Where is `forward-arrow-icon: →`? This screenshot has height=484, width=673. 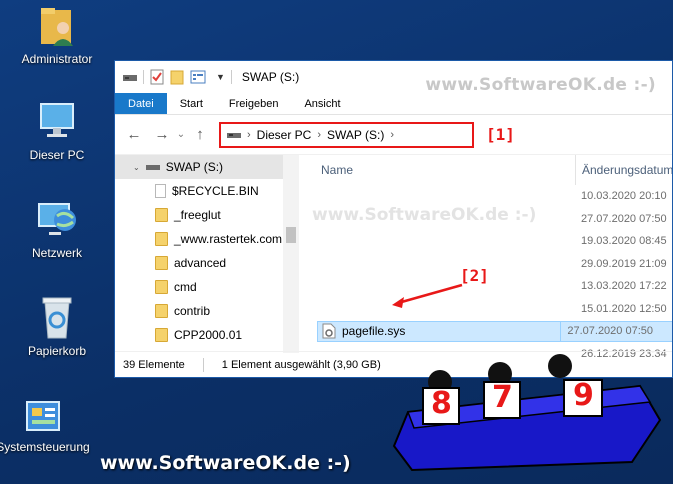 forward-arrow-icon: → is located at coordinates (162, 134).